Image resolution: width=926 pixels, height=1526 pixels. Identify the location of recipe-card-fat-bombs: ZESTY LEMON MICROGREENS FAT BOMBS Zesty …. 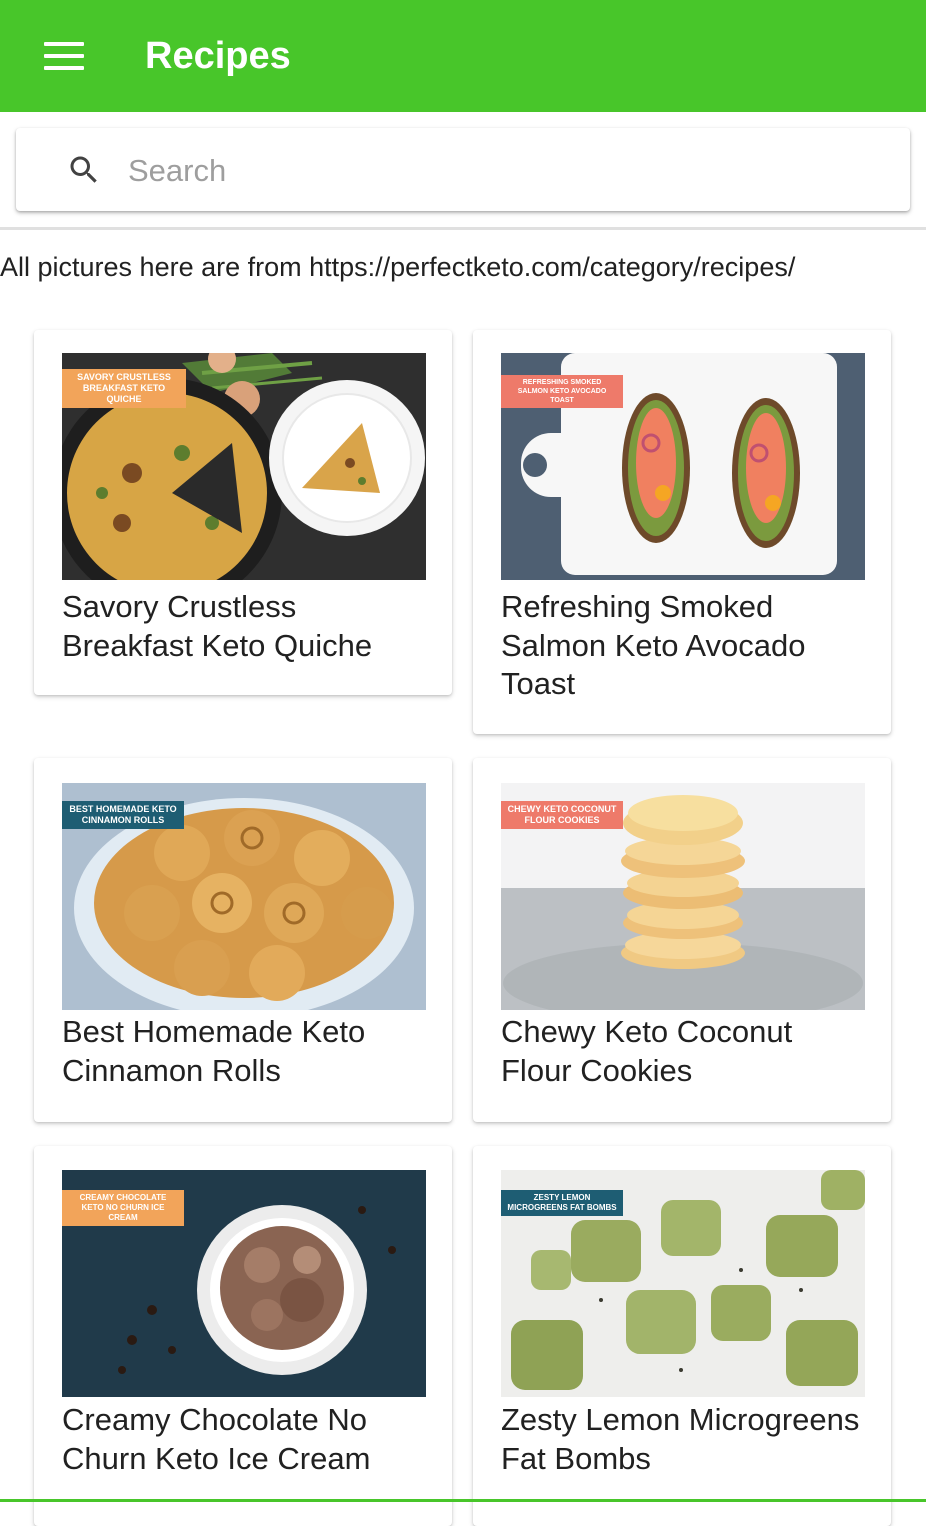
(682, 1336).